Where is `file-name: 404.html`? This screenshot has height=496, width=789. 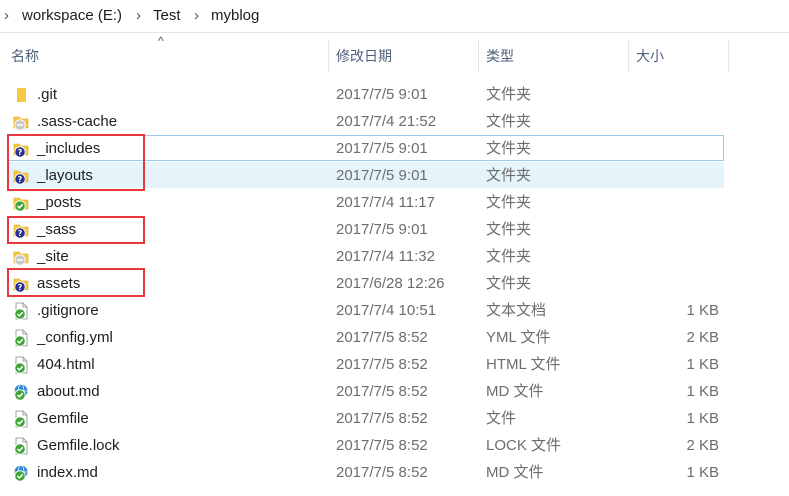
file-name: 404.html is located at coordinates (66, 364).